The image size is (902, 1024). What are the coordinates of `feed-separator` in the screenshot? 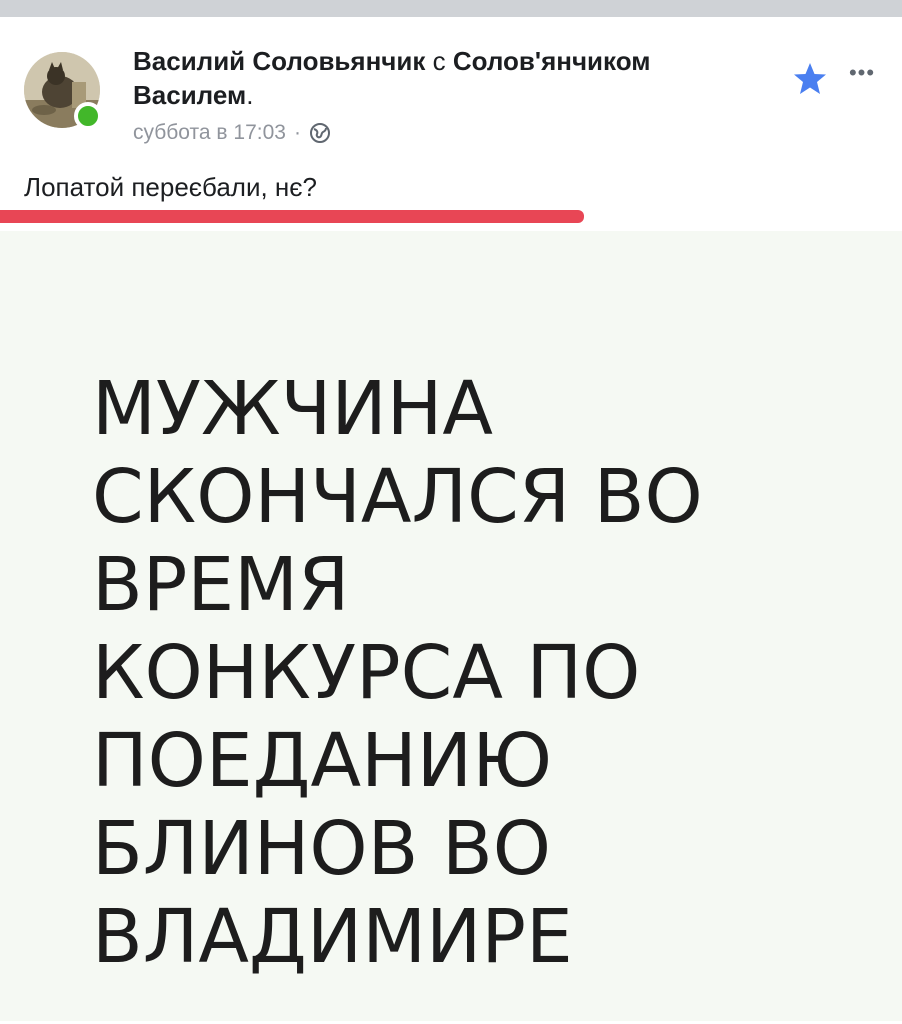 It's located at (451, 8).